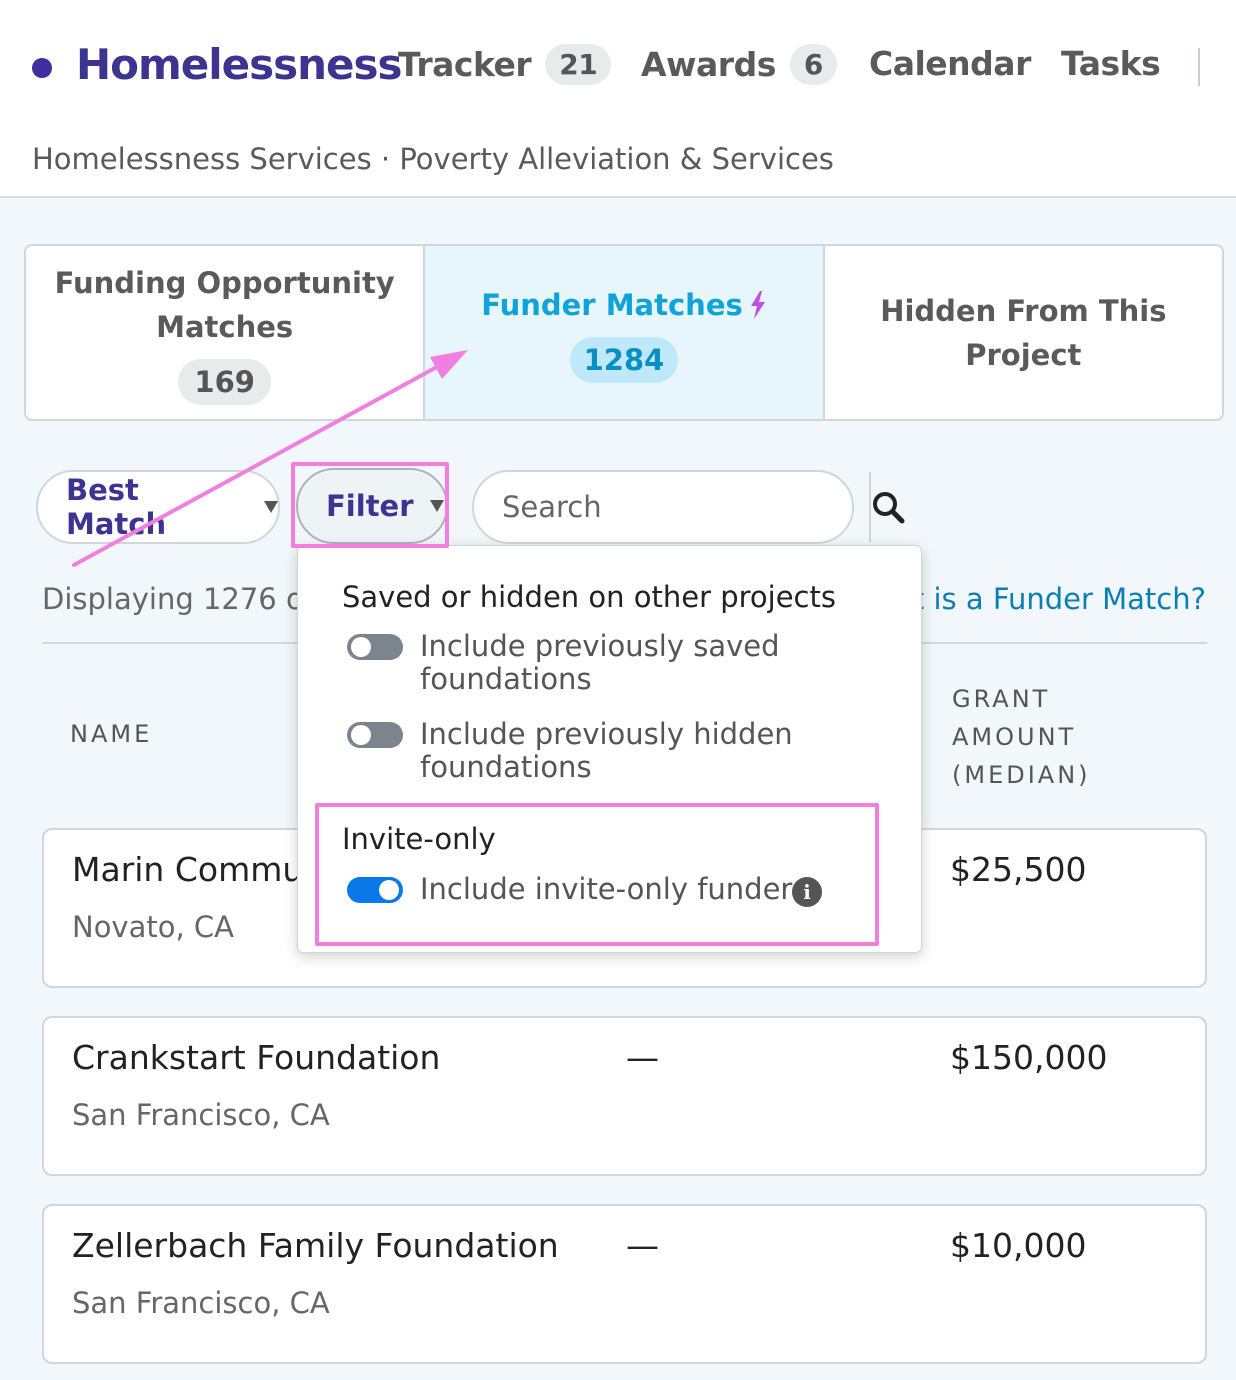 This screenshot has height=1380, width=1236. I want to click on nav-tasks-label: Tasks, so click(1111, 63).